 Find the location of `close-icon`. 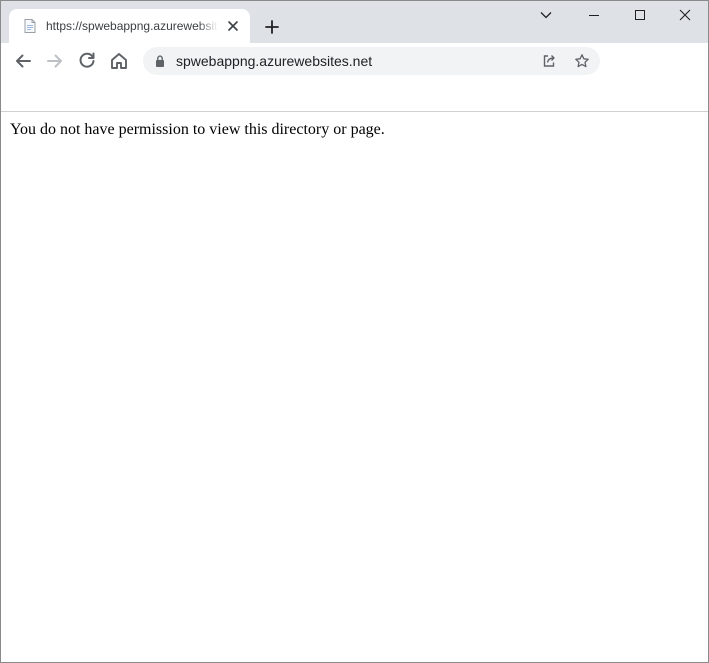

close-icon is located at coordinates (685, 15).